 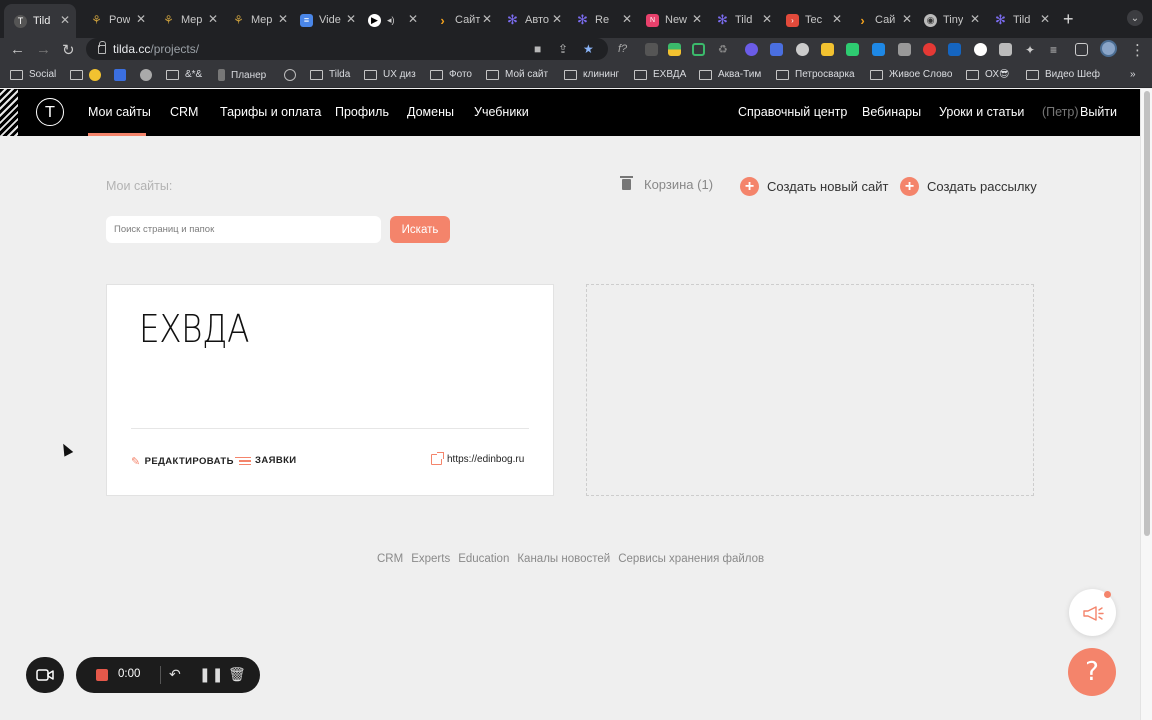 What do you see at coordinates (563, 559) in the screenshot?
I see `footer-link-news-channels: Каналы новостей` at bounding box center [563, 559].